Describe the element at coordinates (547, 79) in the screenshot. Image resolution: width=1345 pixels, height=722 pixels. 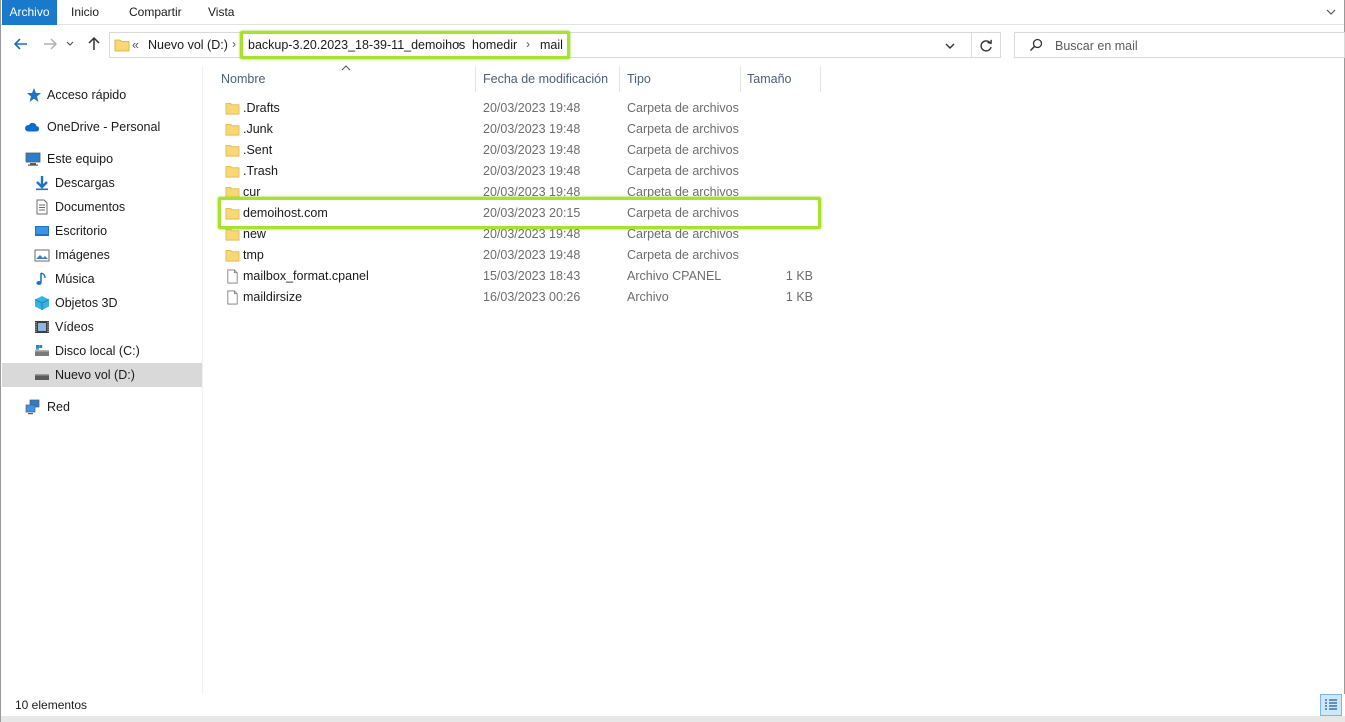
I see `column-header-date: Fecha de modificación` at that location.